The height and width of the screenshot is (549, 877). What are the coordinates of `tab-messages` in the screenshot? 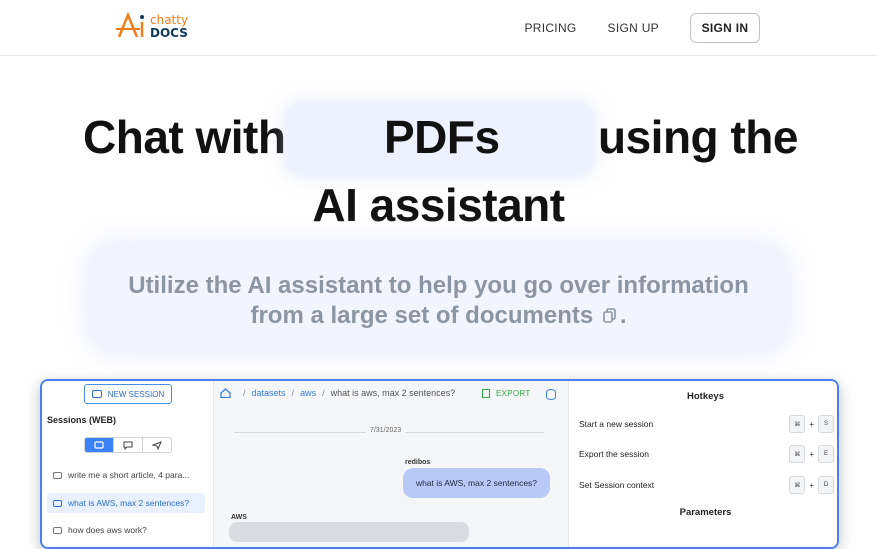 It's located at (128, 445).